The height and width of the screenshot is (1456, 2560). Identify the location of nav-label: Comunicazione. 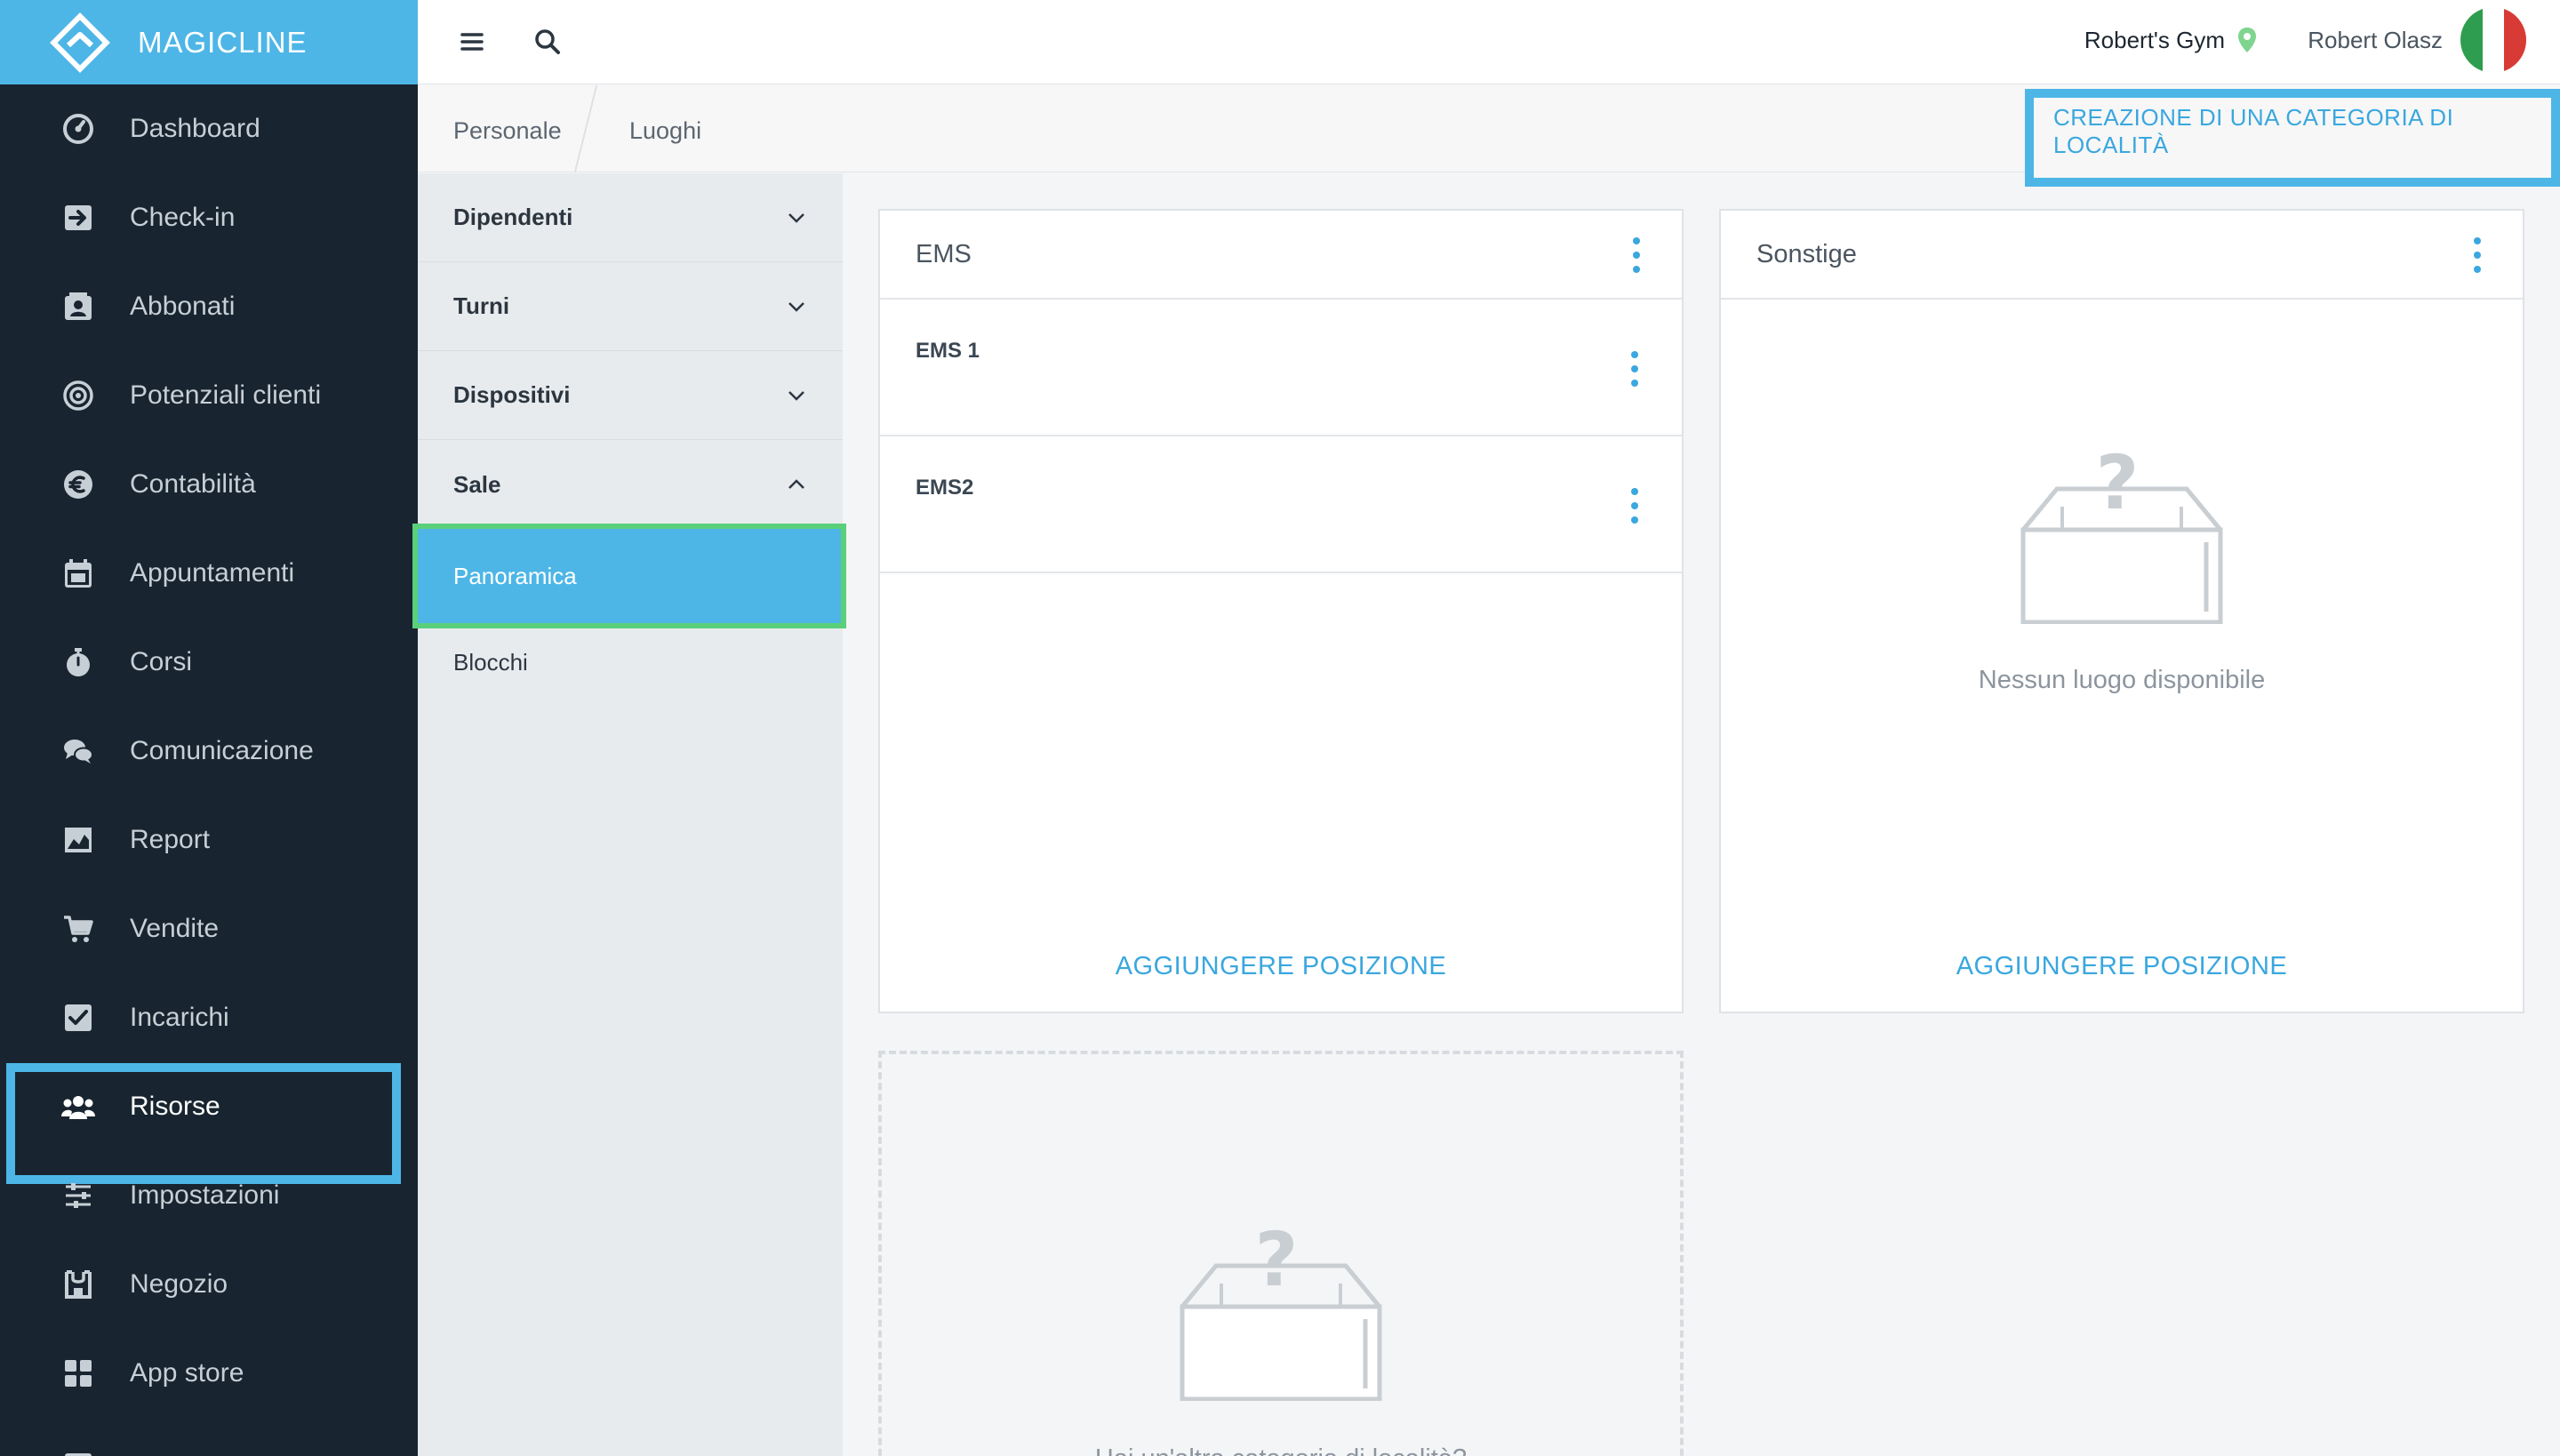
(222, 750).